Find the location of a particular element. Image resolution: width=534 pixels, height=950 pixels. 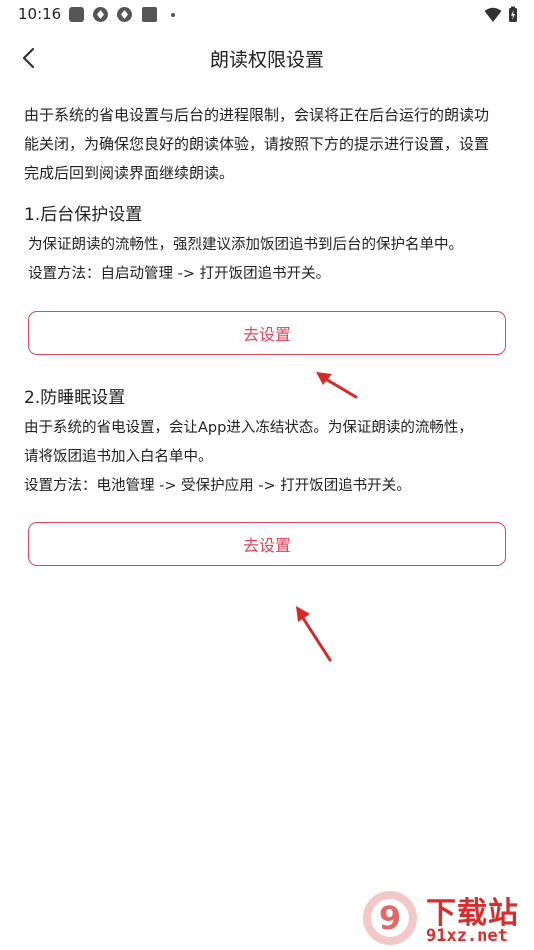

gallery-icon is located at coordinates (76, 14).